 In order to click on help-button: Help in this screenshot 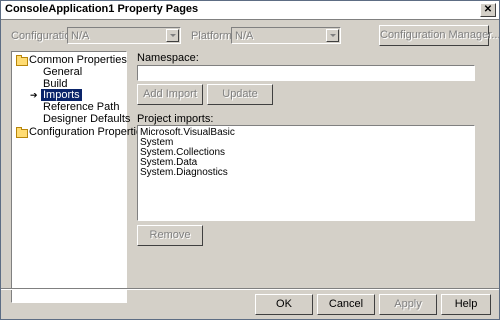, I will do `click(466, 304)`.